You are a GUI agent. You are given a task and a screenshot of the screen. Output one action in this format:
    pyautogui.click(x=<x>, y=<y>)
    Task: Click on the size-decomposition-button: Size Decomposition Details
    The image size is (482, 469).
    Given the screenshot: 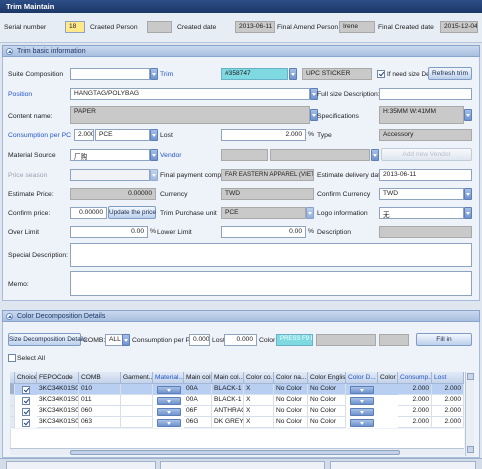 What is the action you would take?
    pyautogui.click(x=47, y=339)
    